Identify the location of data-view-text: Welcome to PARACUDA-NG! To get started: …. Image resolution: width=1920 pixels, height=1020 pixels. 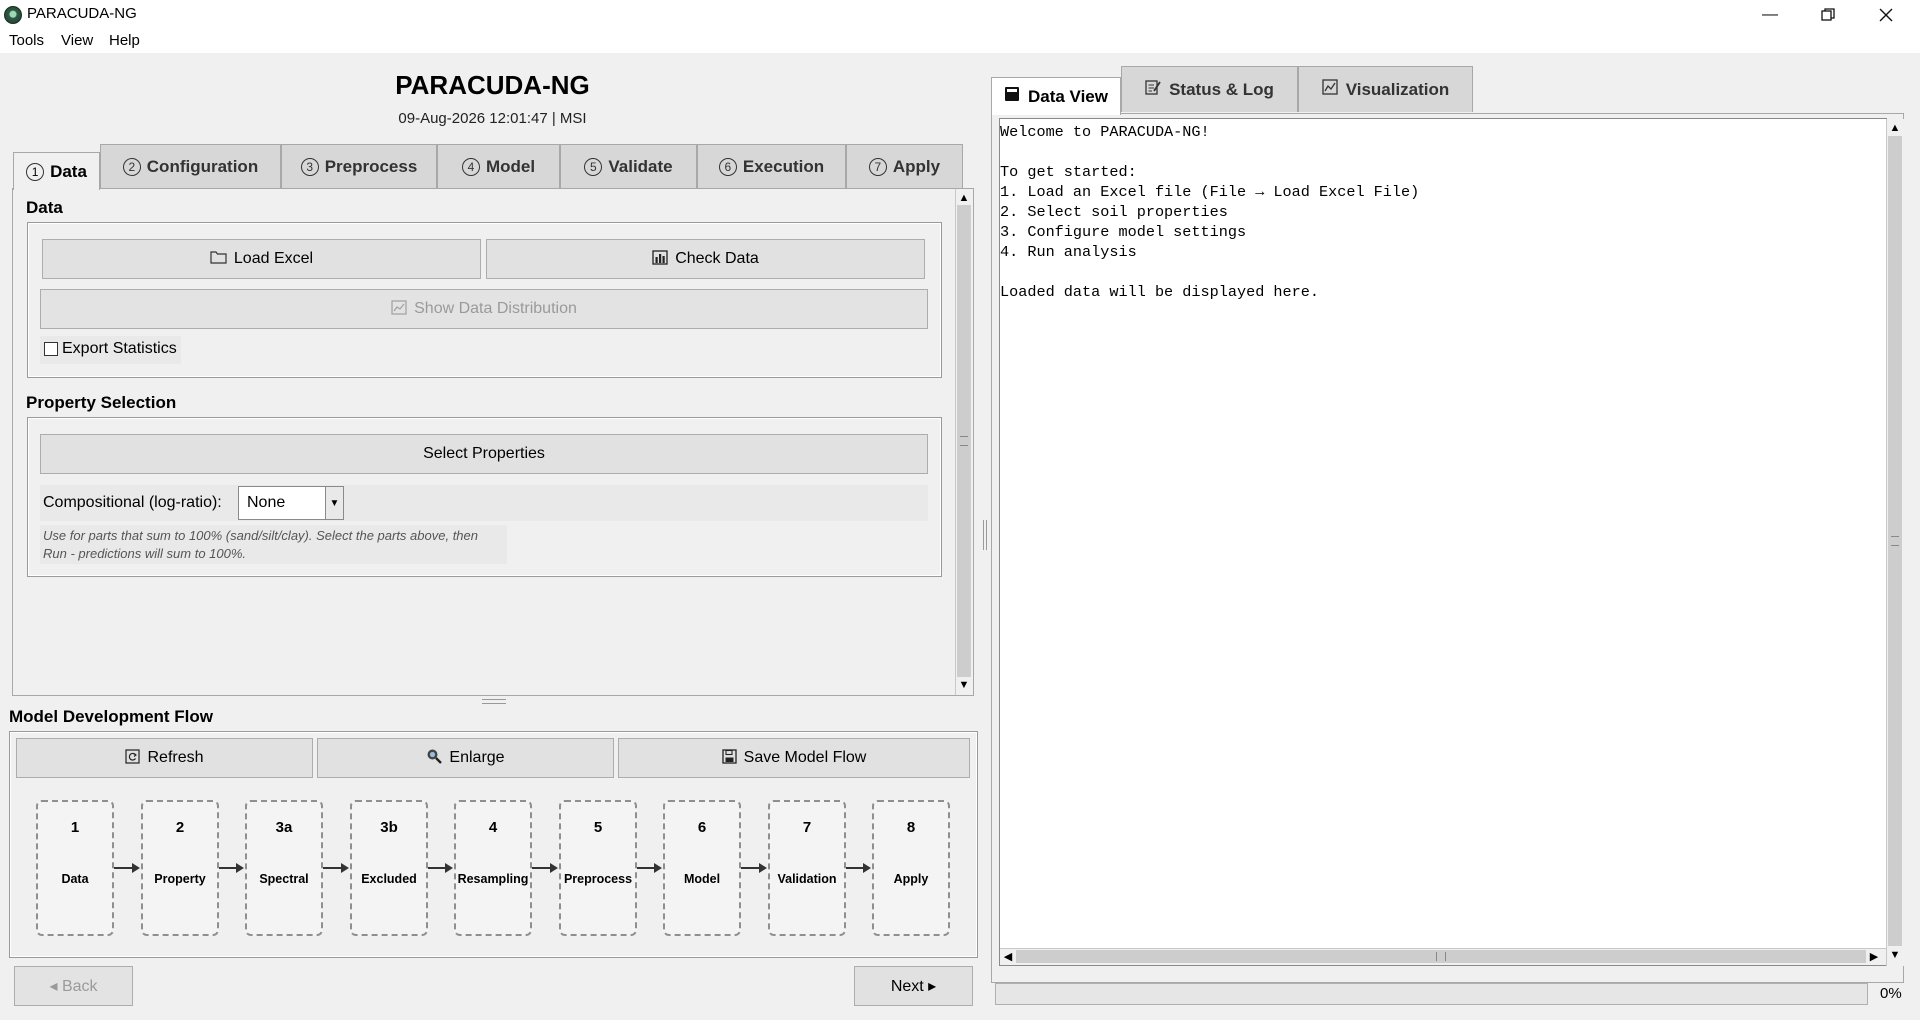
(1210, 212).